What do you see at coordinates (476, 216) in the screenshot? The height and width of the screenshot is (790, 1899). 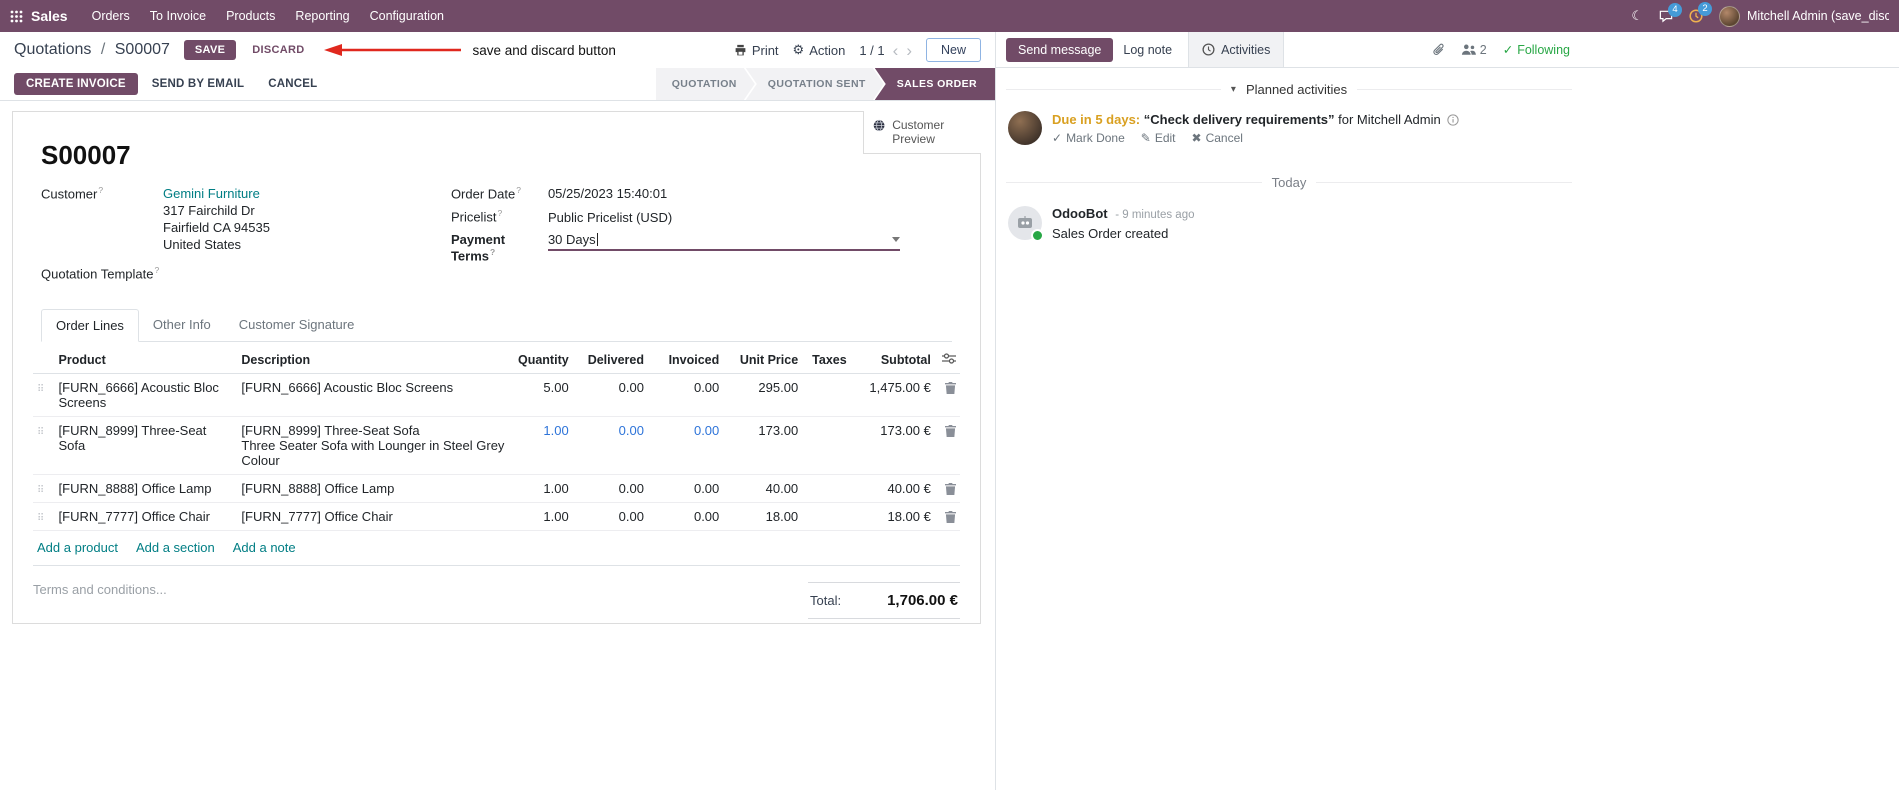 I see `pricelist-label: Pricelist?` at bounding box center [476, 216].